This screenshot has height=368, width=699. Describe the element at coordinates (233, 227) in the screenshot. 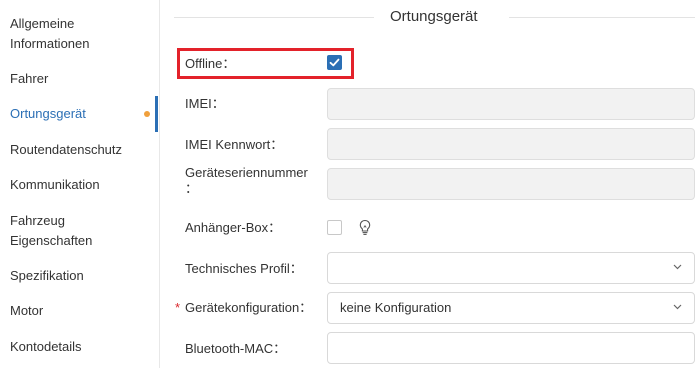

I see `trailer-box-label: Anhänger-Box：` at that location.